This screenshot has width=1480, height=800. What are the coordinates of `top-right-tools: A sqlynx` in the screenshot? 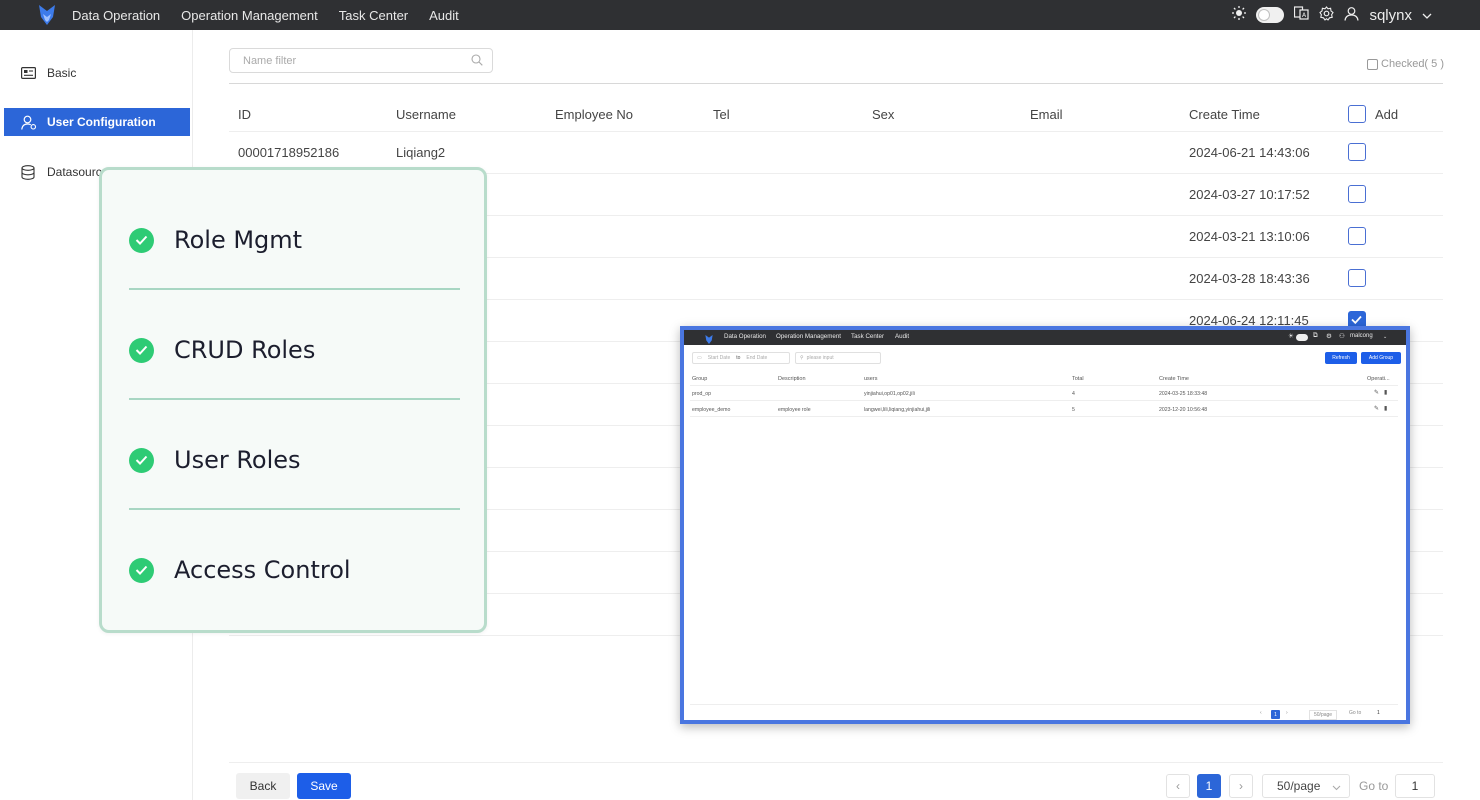 It's located at (1332, 15).